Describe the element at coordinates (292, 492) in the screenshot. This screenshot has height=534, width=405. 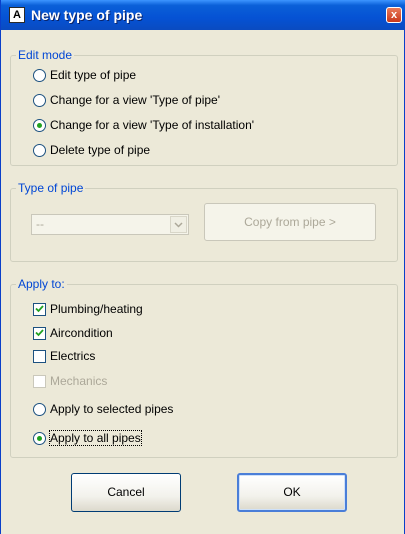
I see `ok-button: OK` at that location.